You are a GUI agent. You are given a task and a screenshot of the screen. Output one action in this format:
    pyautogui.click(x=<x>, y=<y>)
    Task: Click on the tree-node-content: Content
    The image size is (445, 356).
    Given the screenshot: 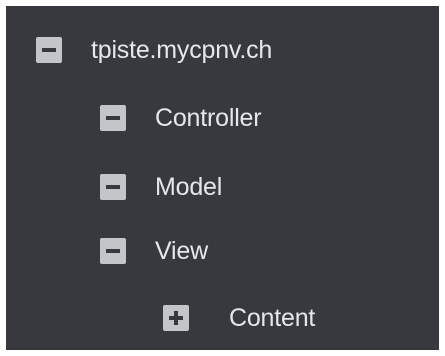 What is the action you would take?
    pyautogui.click(x=239, y=318)
    